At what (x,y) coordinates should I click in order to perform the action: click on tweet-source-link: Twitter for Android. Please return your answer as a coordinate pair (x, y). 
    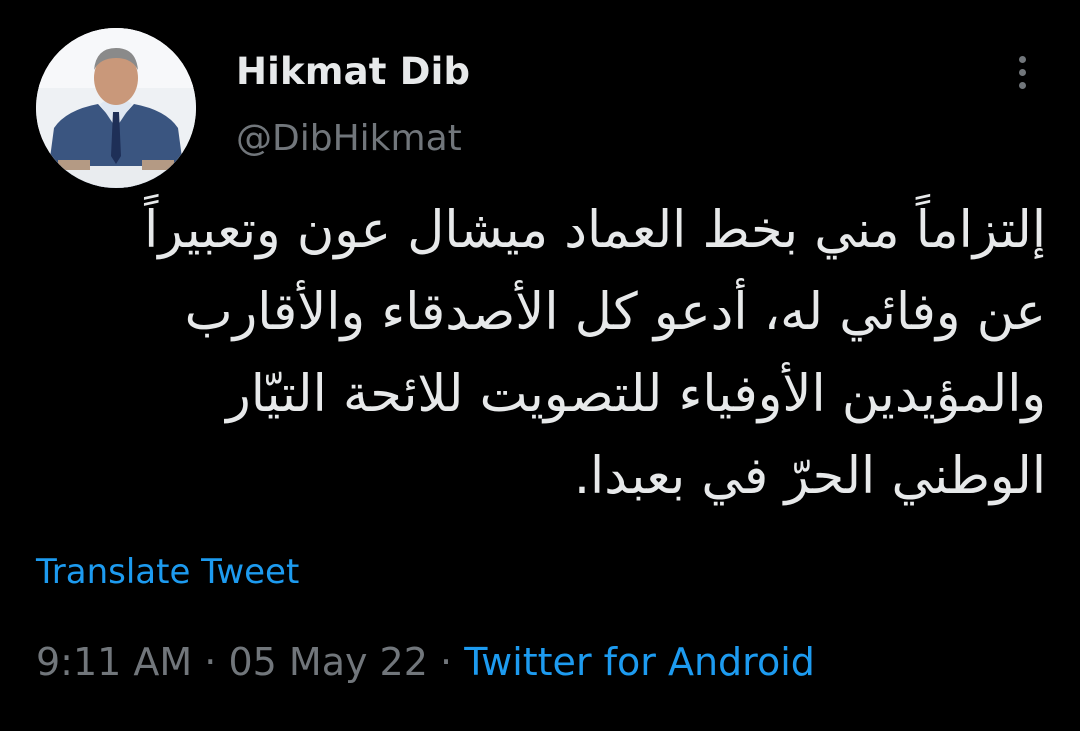
    Looking at the image, I should click on (639, 662).